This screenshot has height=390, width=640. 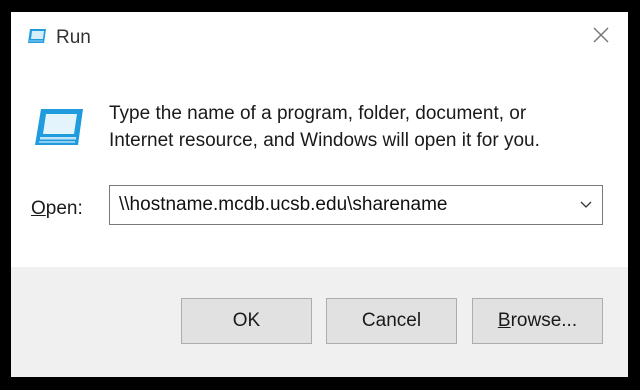 I want to click on title-bar: Run, so click(x=319, y=37).